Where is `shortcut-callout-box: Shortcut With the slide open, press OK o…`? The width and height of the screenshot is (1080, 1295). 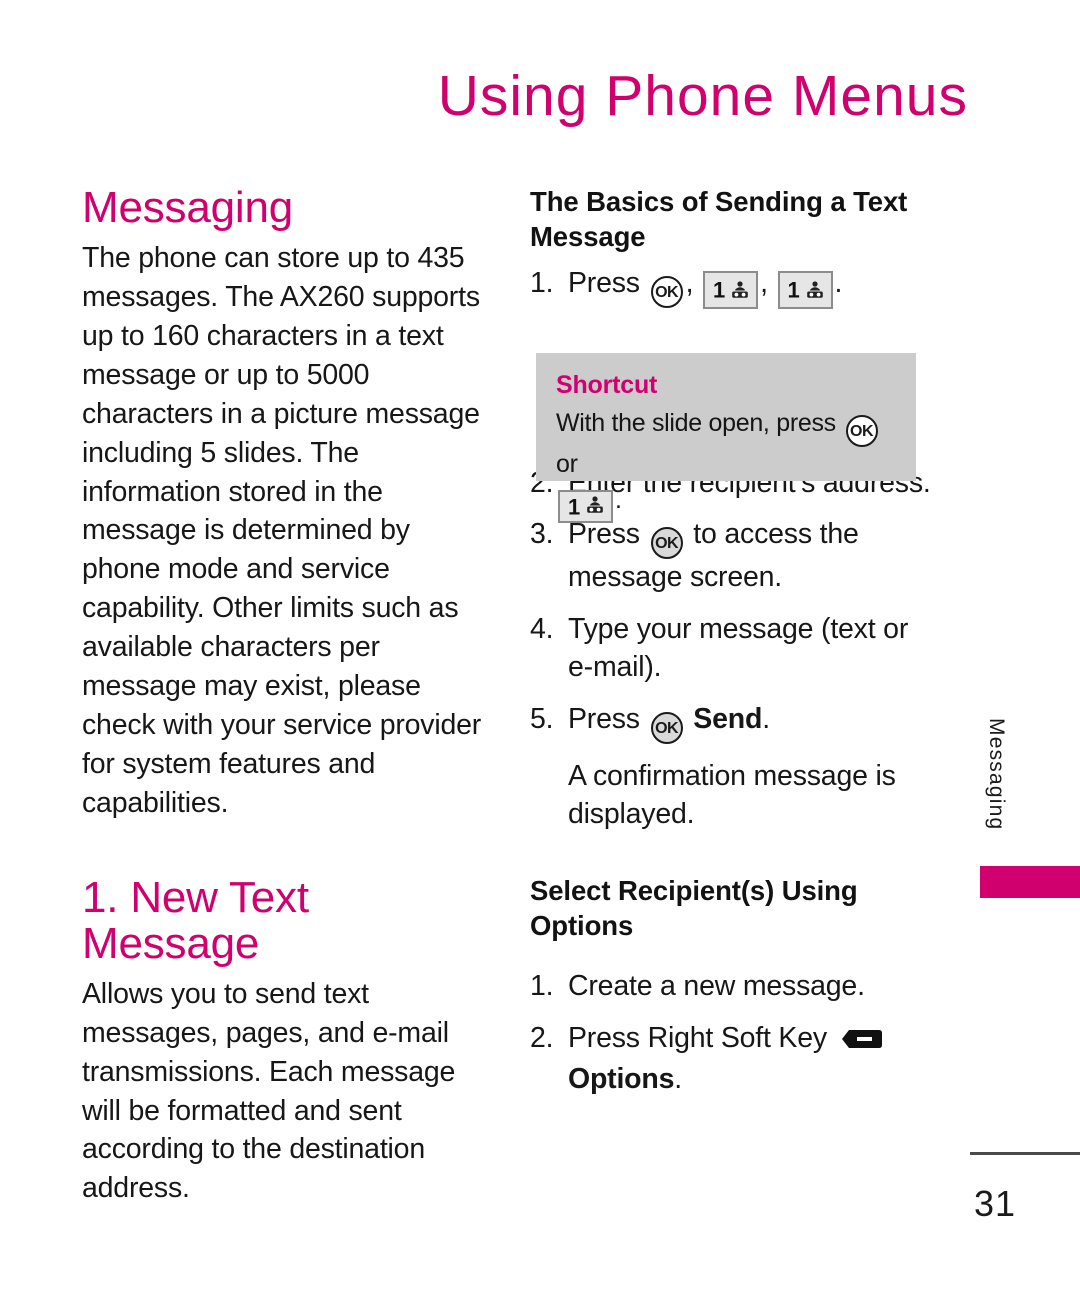
shortcut-callout-box: Shortcut With the slide open, press OK o… is located at coordinates (726, 438).